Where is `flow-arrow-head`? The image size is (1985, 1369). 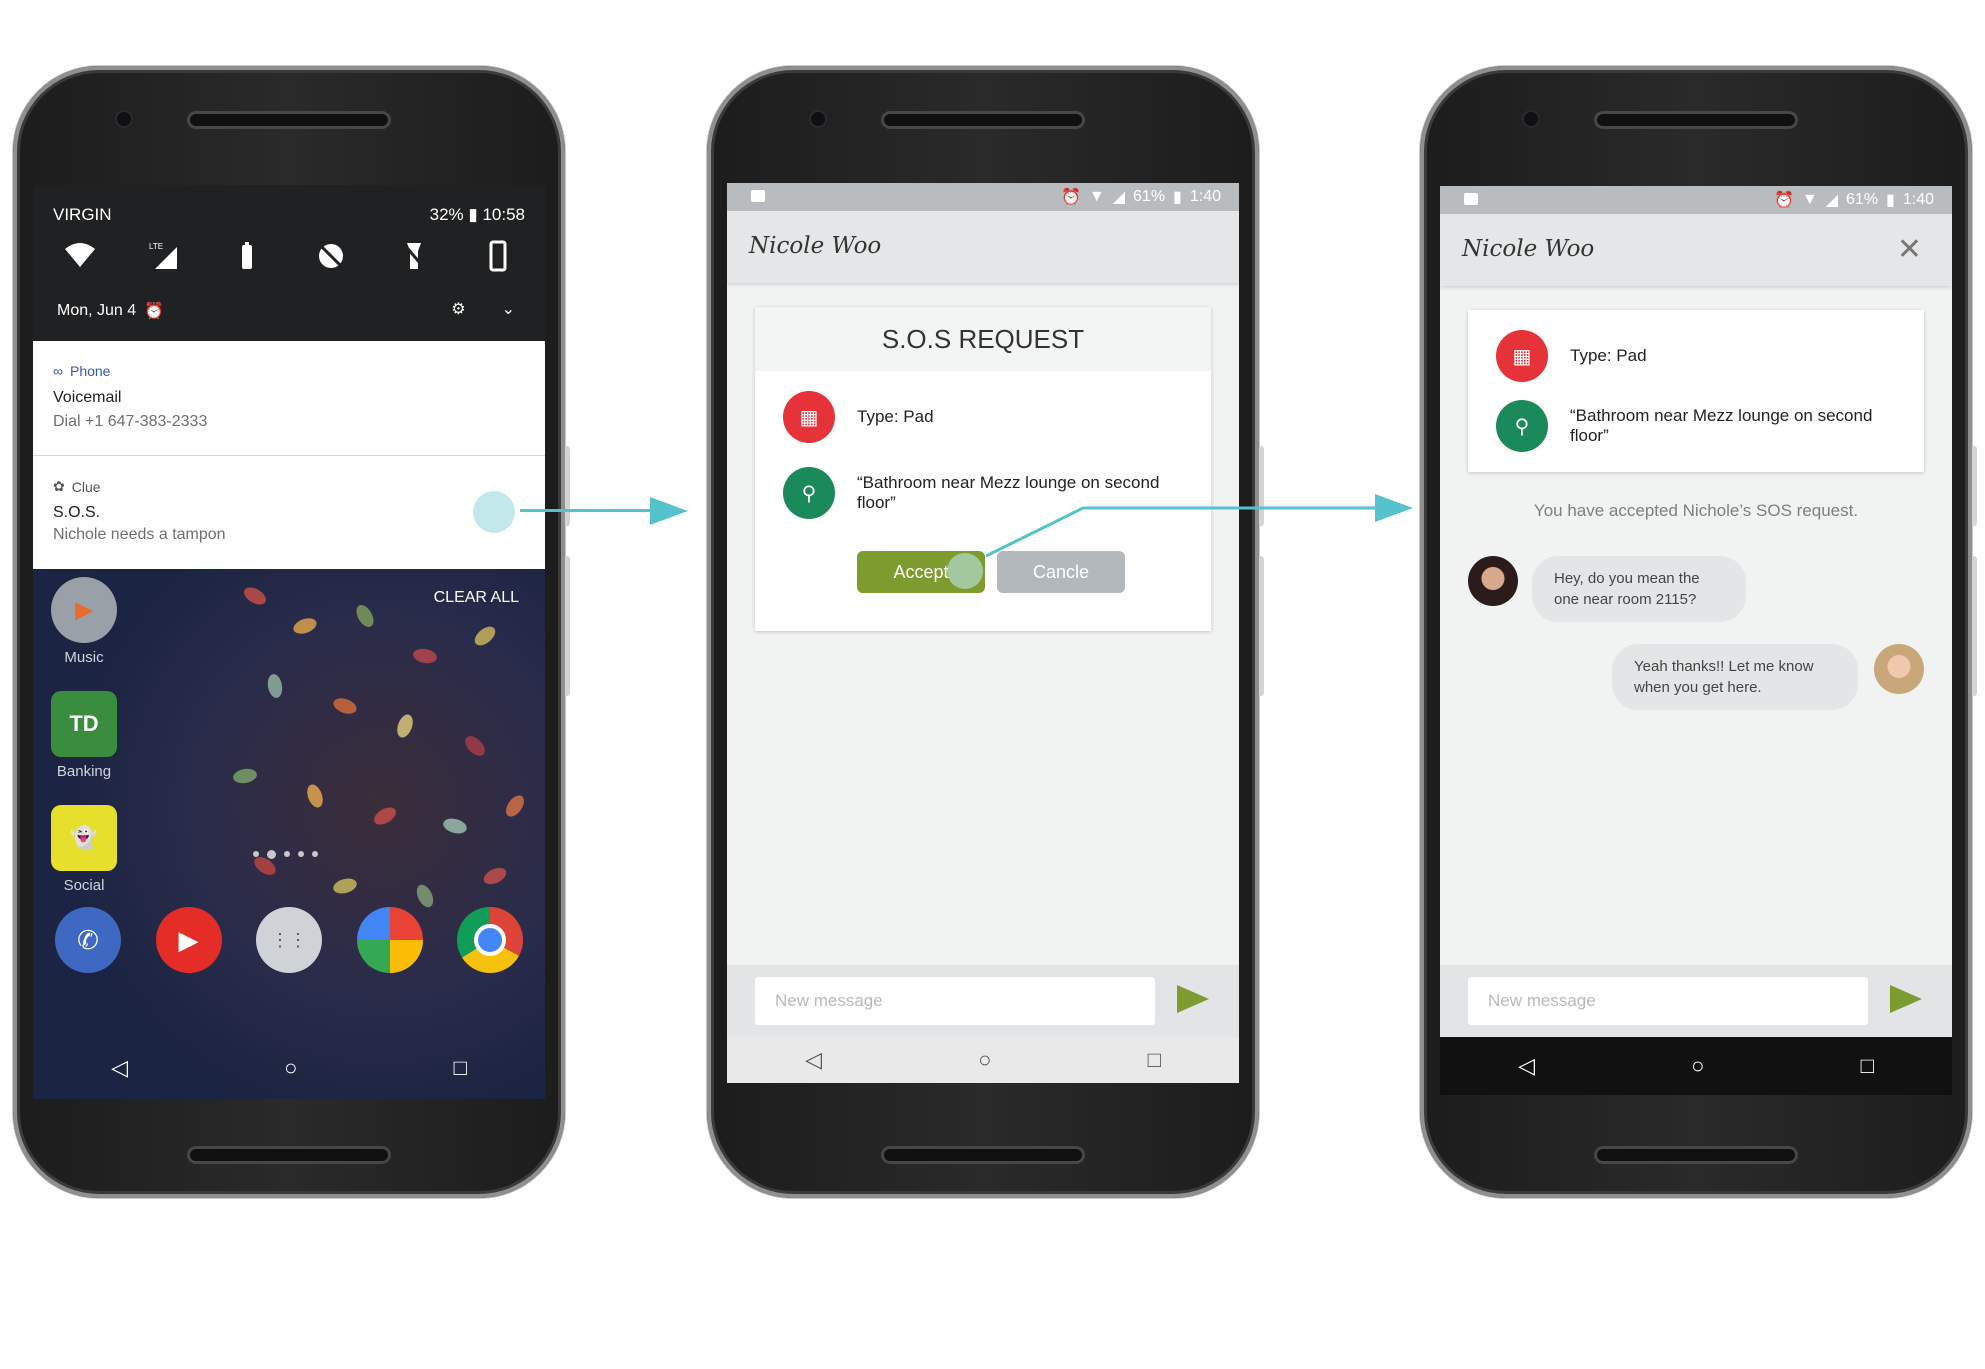 flow-arrow-head is located at coordinates (669, 511).